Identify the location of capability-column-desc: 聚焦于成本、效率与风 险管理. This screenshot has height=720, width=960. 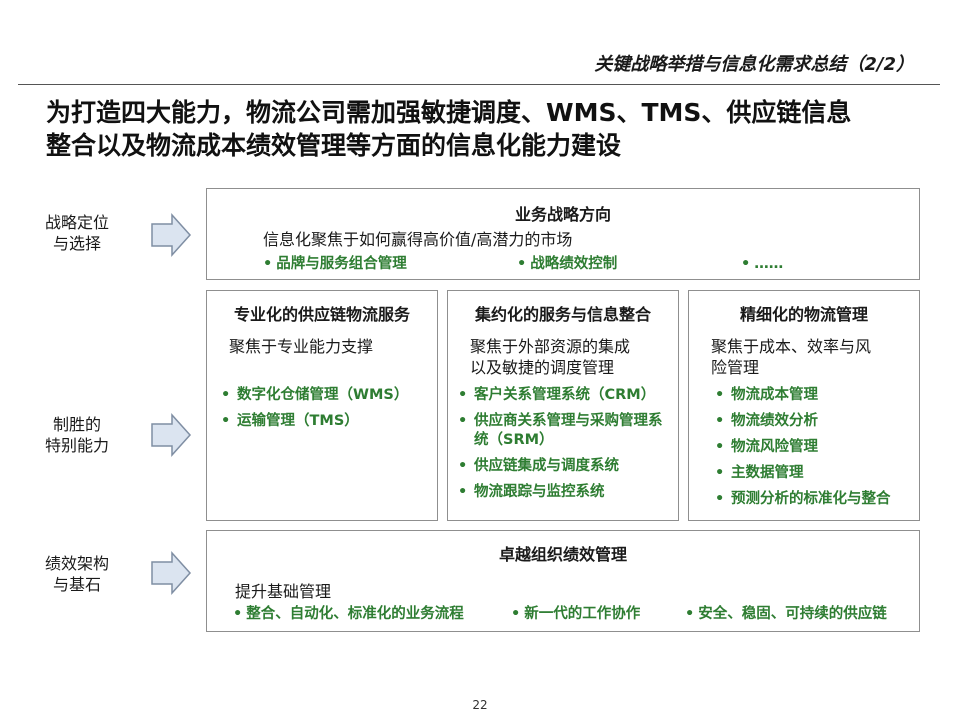
(791, 357).